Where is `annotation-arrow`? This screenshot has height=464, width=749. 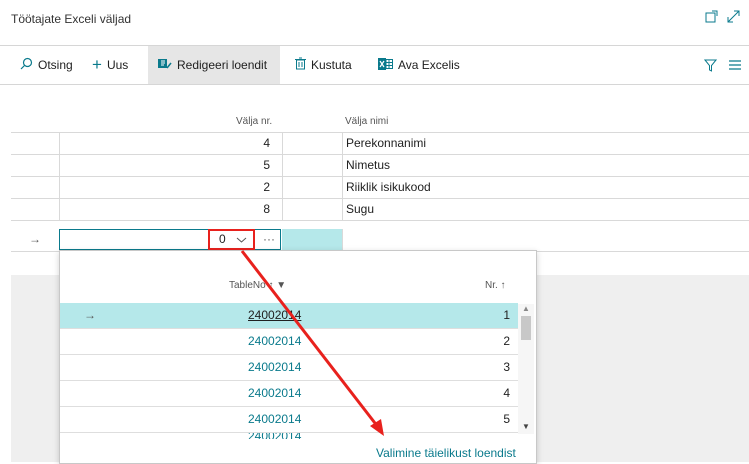 annotation-arrow is located at coordinates (312, 343).